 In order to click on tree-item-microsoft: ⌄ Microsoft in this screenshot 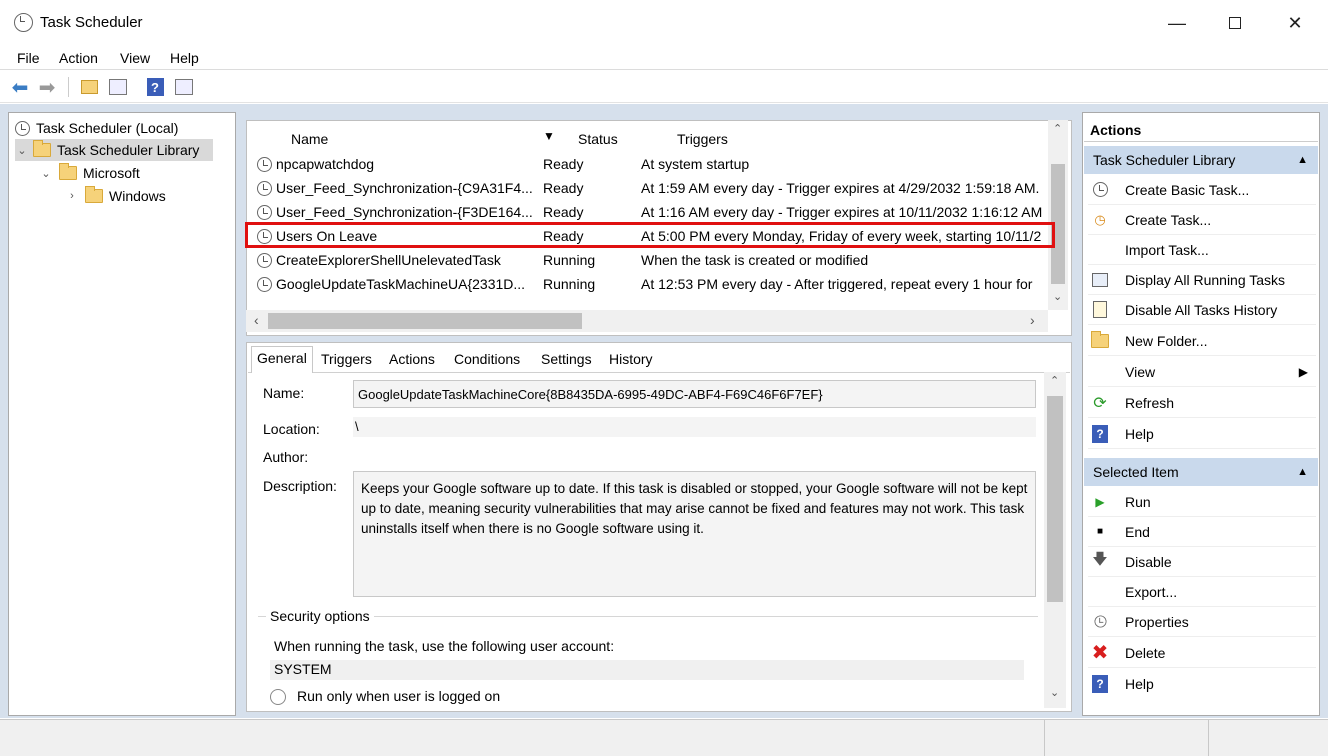, I will do `click(89, 173)`.